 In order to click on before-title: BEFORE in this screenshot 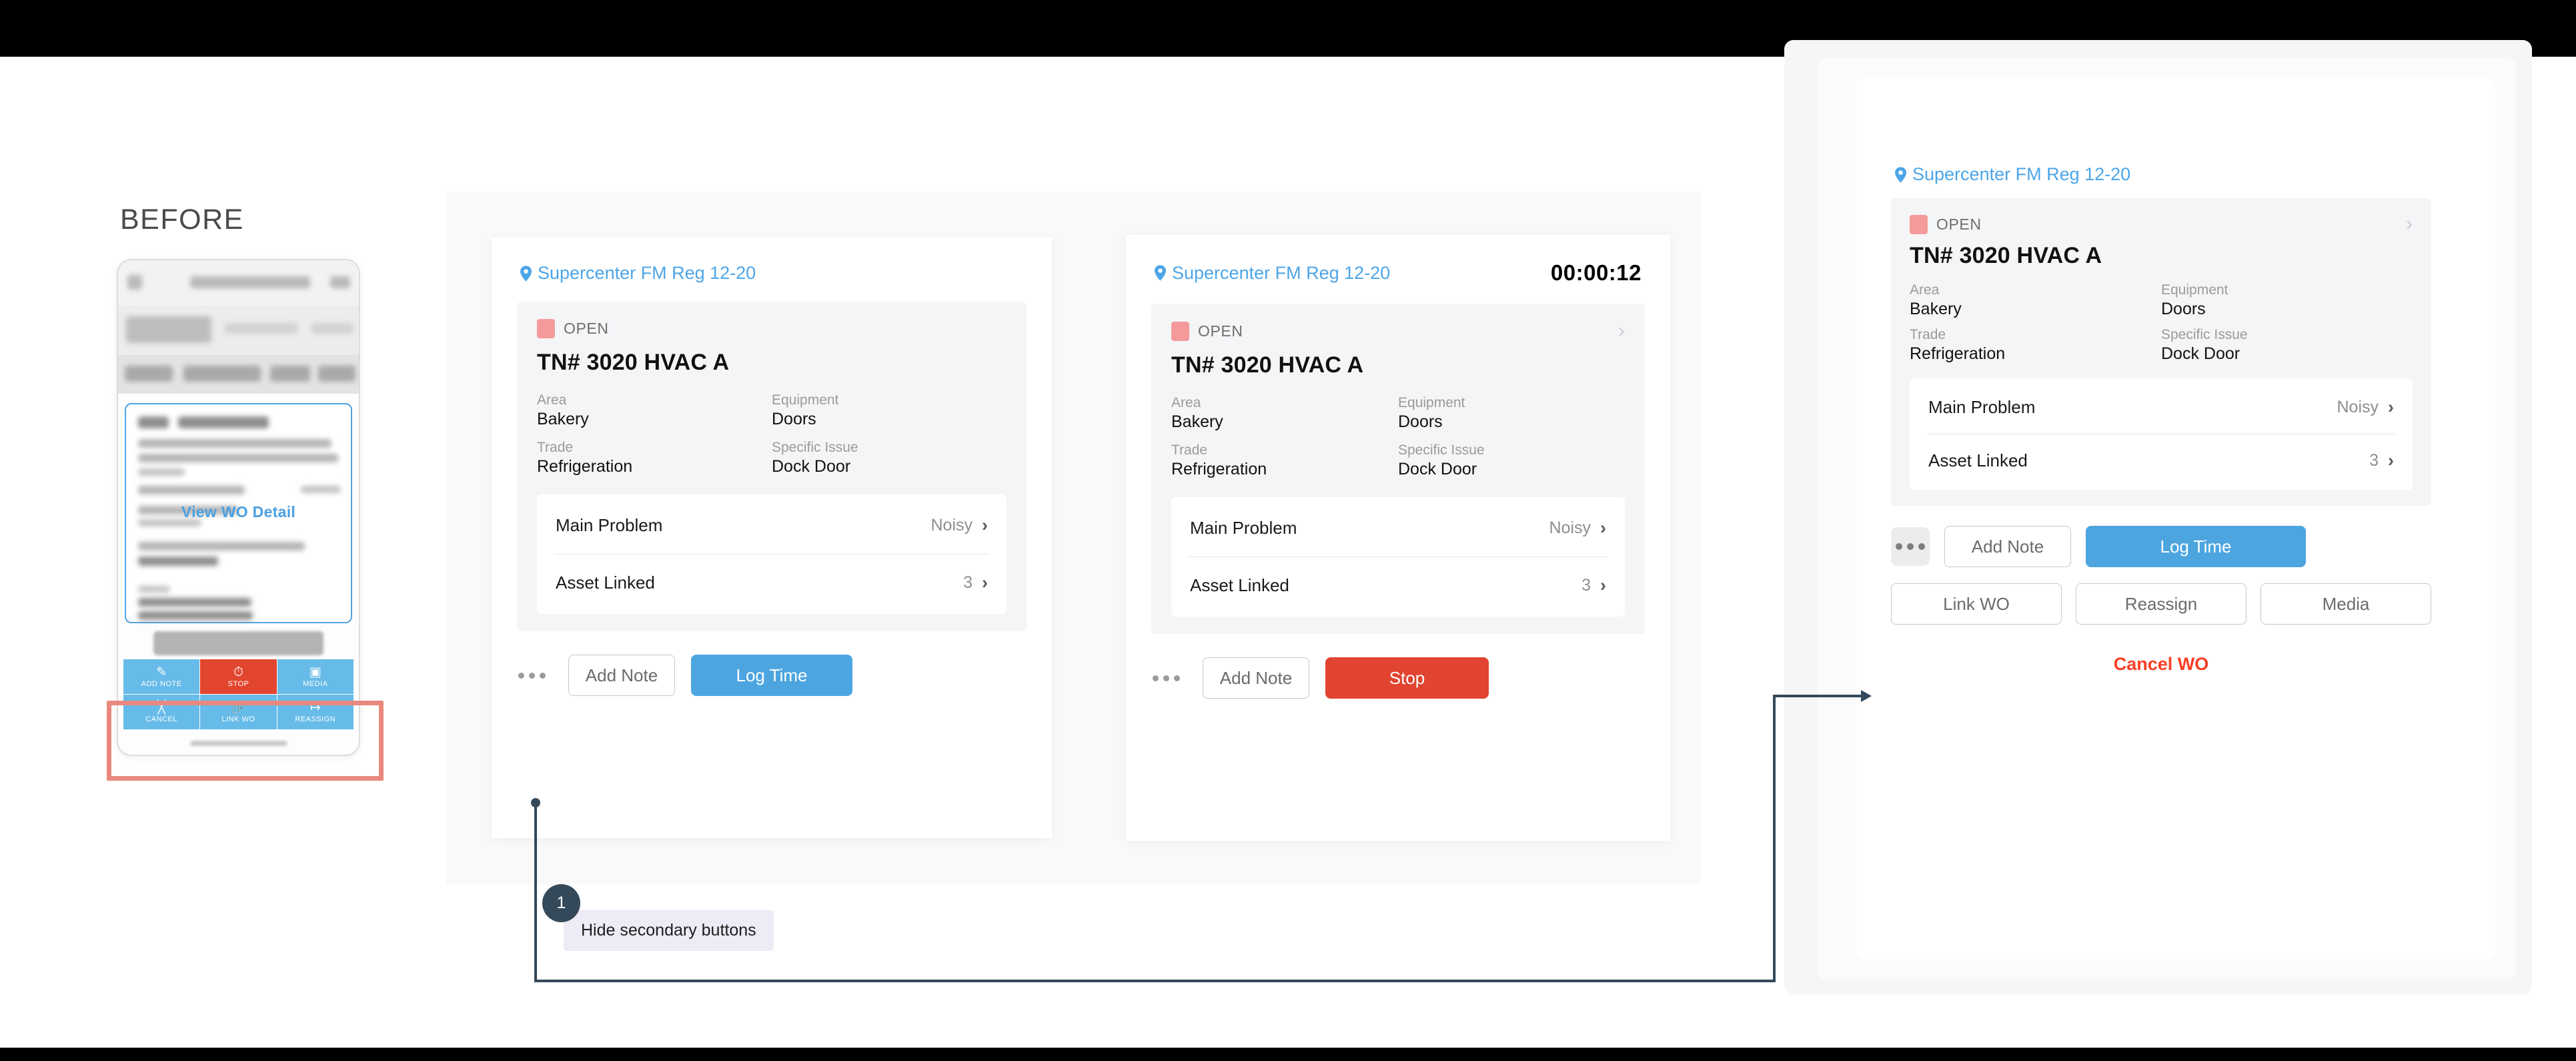, I will do `click(182, 220)`.